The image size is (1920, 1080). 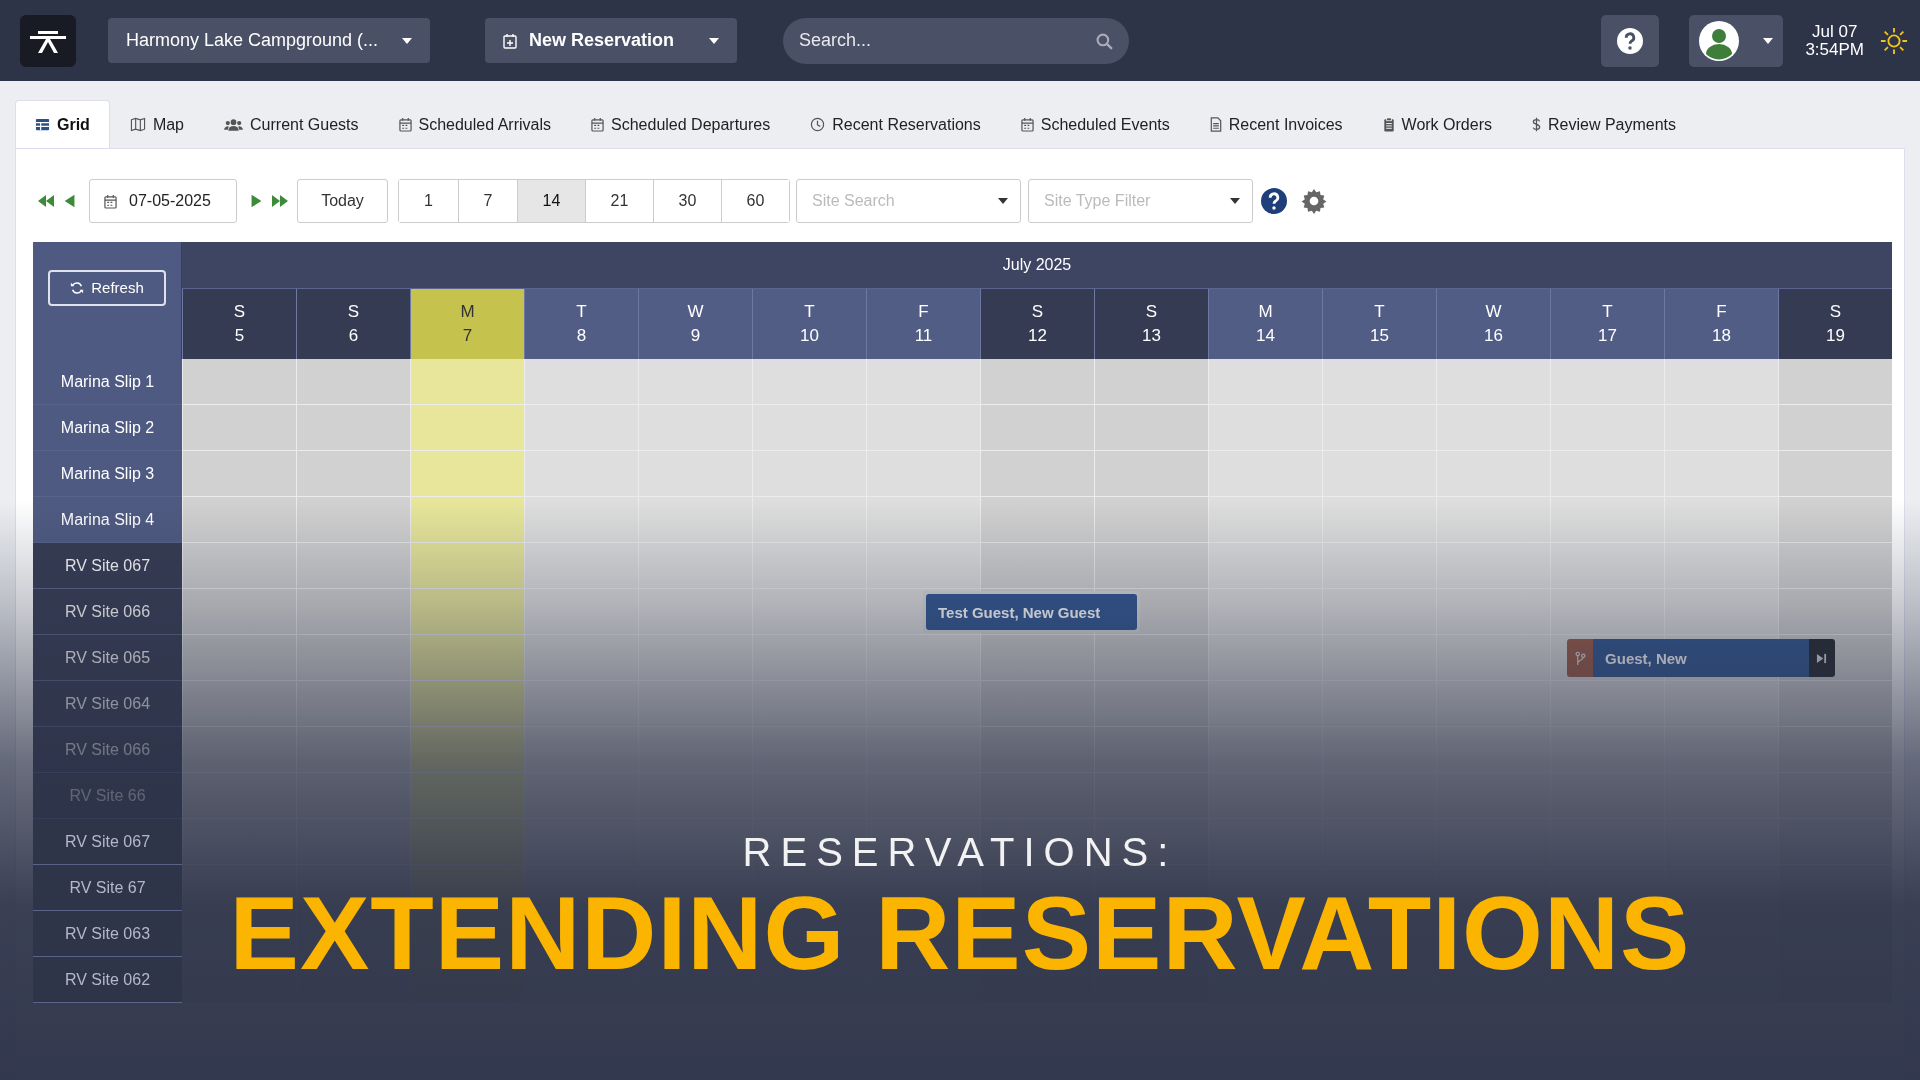 What do you see at coordinates (1379, 324) in the screenshot?
I see `day-header: T 15` at bounding box center [1379, 324].